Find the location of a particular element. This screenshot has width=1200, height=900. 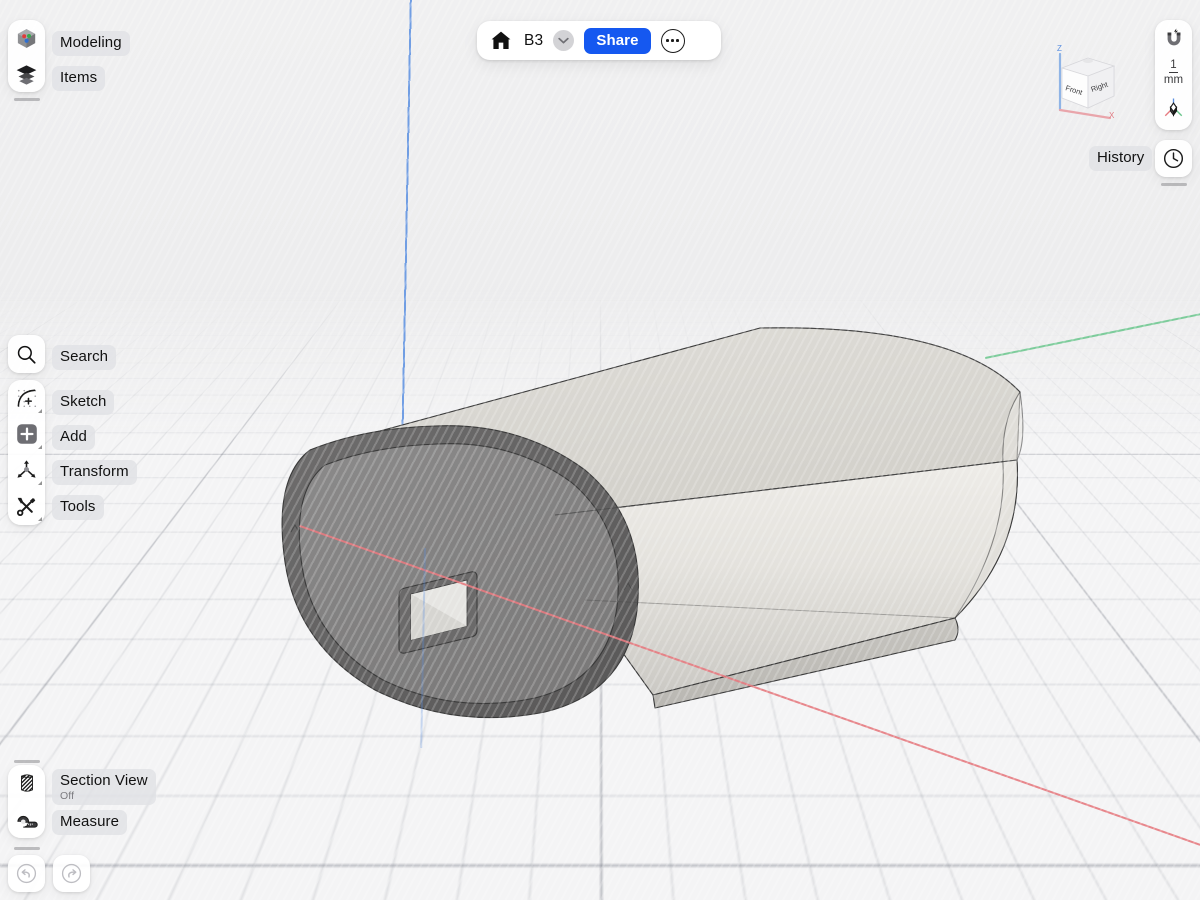

display-panel is located at coordinates (26, 801).